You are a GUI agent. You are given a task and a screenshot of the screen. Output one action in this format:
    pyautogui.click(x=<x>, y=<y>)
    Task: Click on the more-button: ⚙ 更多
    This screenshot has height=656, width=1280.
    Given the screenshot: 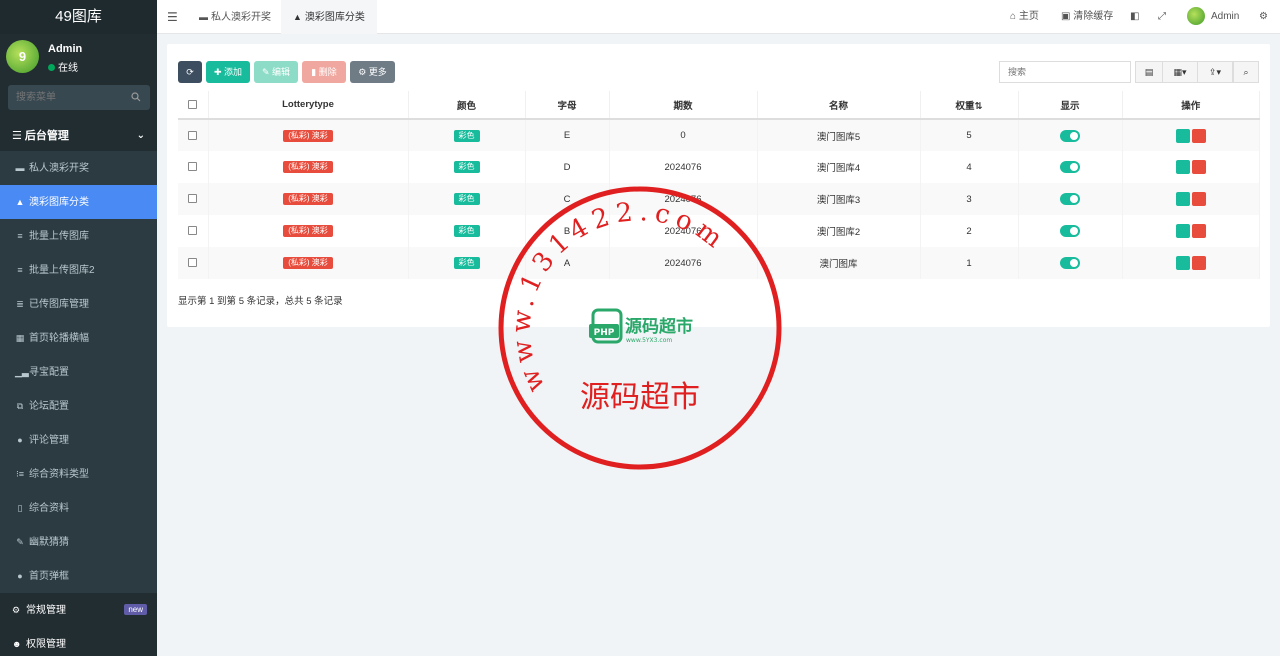 What is the action you would take?
    pyautogui.click(x=372, y=72)
    